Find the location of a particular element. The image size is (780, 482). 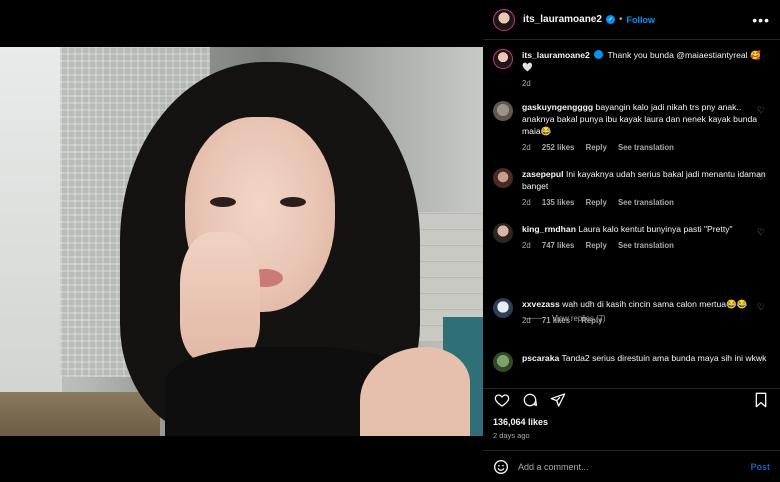

subject-eye-right is located at coordinates (293, 202).